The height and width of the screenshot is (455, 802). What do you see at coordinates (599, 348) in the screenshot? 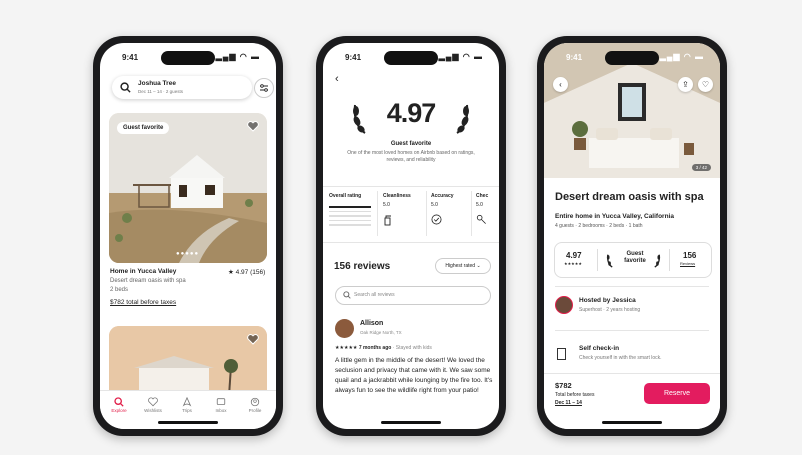
I see `checkin-title: Self check-in` at bounding box center [599, 348].